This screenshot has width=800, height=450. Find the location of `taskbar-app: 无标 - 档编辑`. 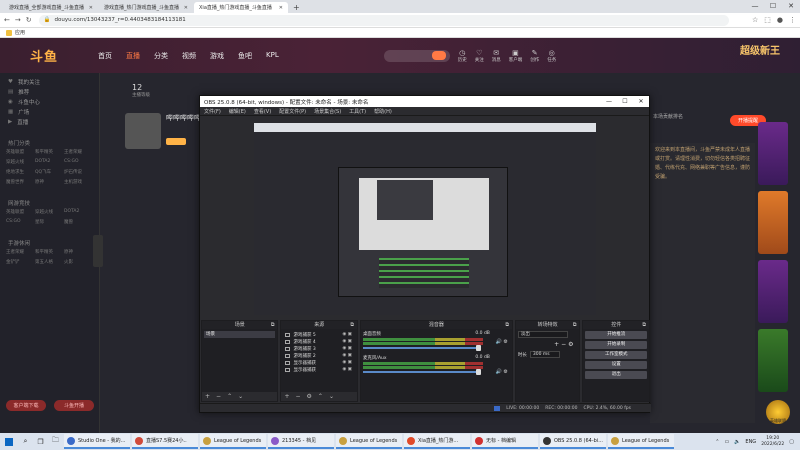

taskbar-app: 无标 - 档编辑 is located at coordinates (505, 441).